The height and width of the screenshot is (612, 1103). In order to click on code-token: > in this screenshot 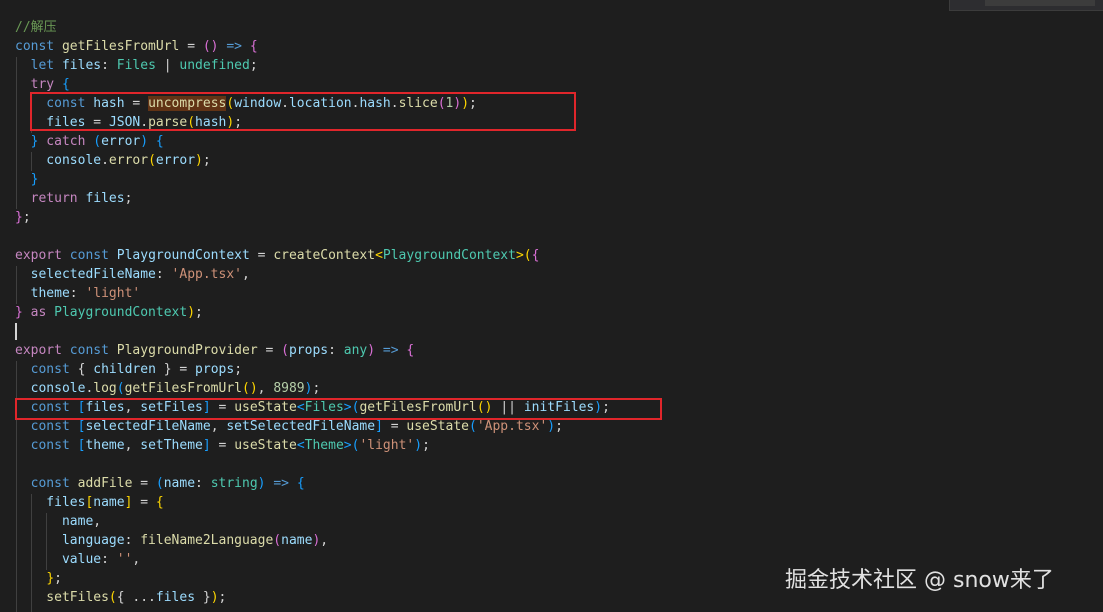, I will do `click(347, 445)`.